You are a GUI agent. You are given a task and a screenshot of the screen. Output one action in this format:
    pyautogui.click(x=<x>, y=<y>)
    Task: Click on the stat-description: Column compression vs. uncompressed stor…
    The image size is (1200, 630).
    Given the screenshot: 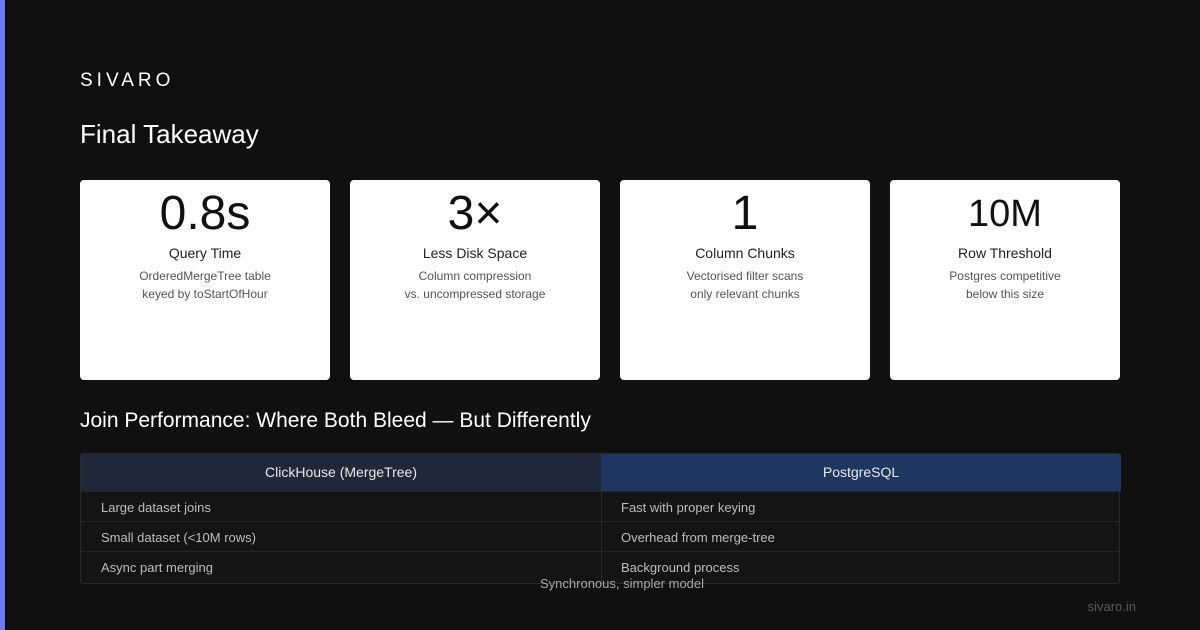 What is the action you would take?
    pyautogui.click(x=475, y=285)
    